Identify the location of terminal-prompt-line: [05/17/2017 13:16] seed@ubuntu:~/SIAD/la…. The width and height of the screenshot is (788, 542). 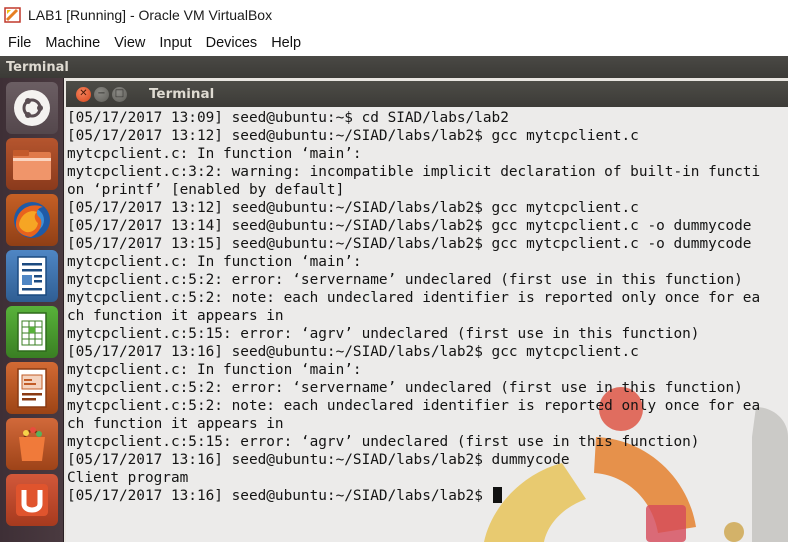
(413, 496).